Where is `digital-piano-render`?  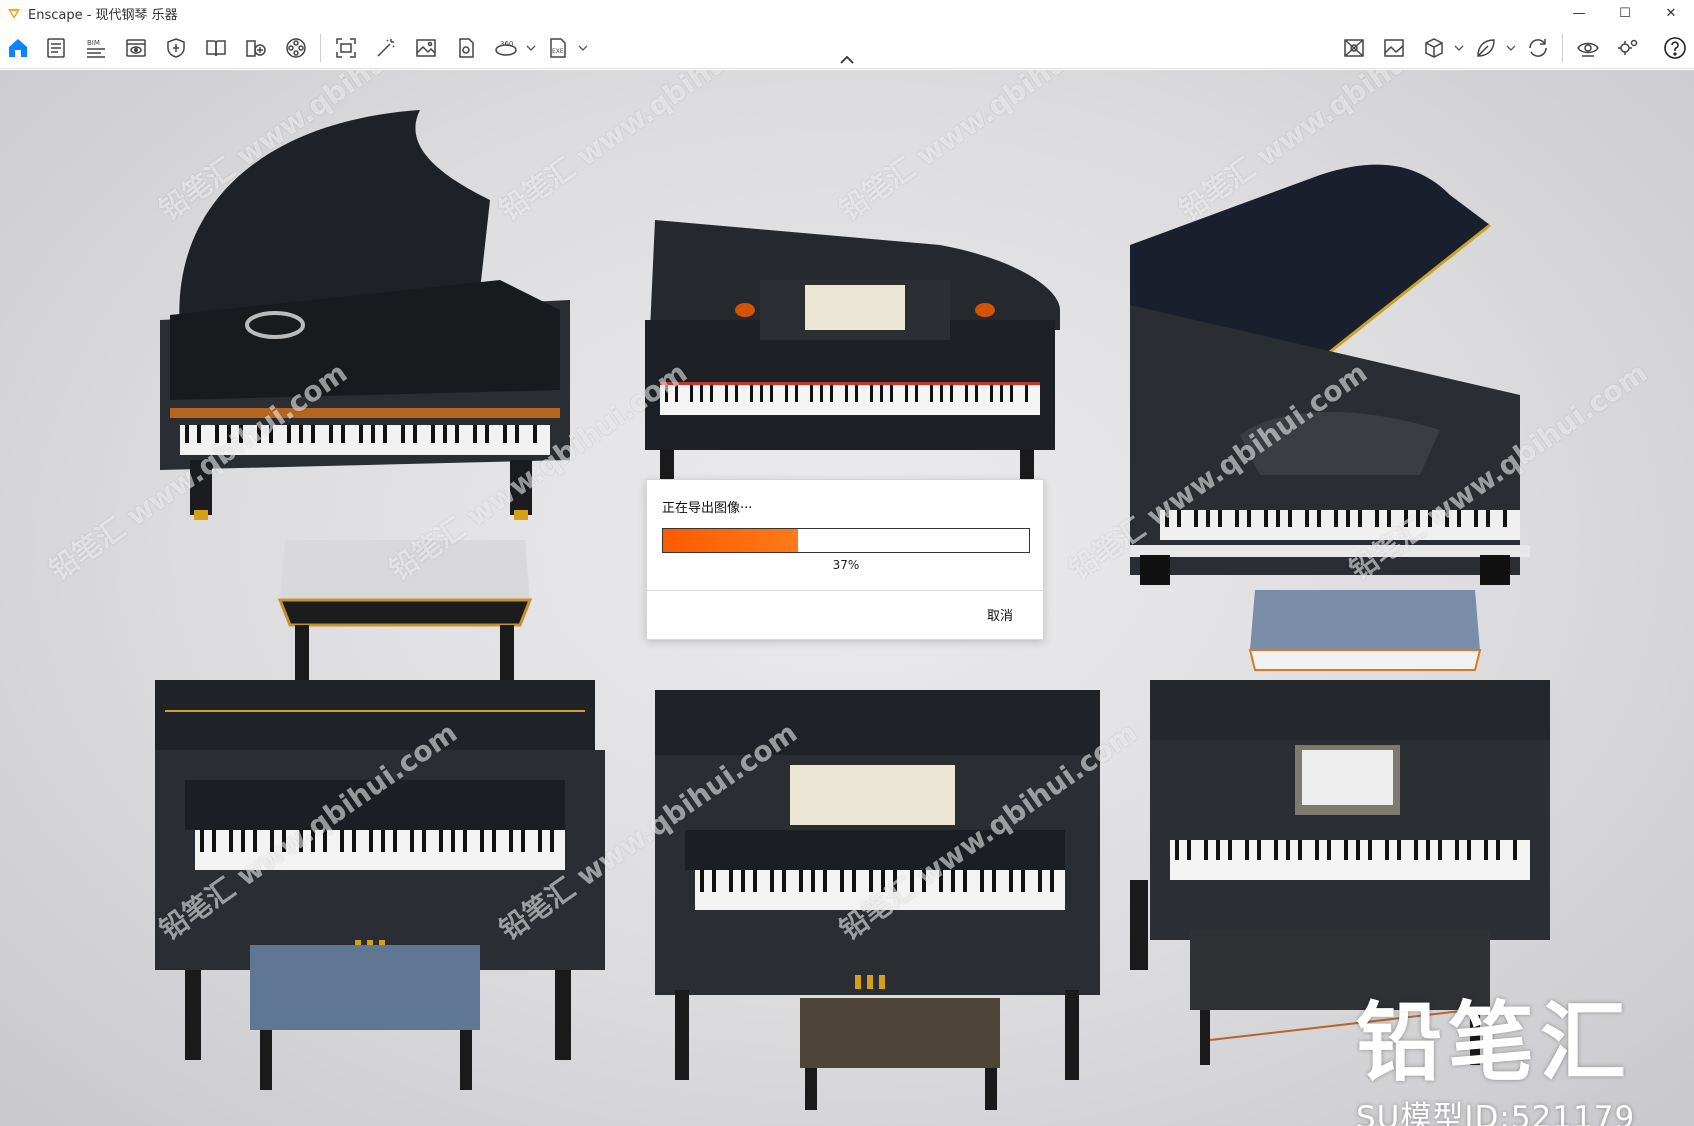 digital-piano-render is located at coordinates (850, 360).